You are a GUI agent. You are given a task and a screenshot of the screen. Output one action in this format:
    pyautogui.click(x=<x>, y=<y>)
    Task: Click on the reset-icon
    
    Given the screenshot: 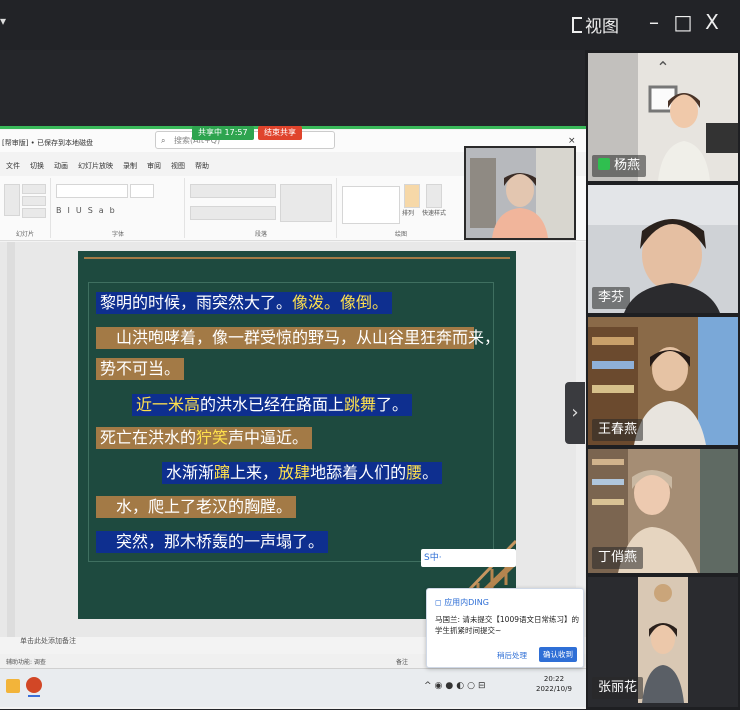 What is the action you would take?
    pyautogui.click(x=34, y=201)
    